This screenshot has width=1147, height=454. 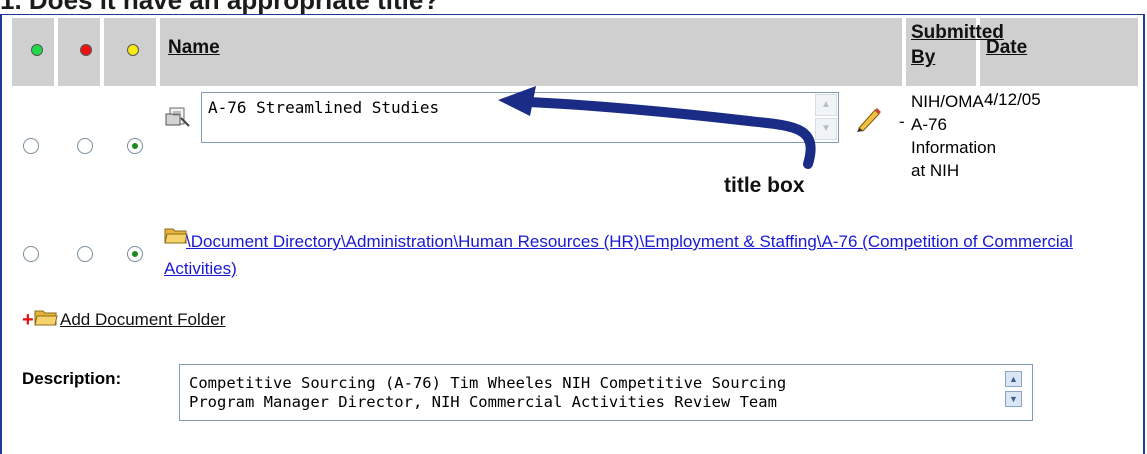 What do you see at coordinates (31, 146) in the screenshot?
I see `row1-green-radio` at bounding box center [31, 146].